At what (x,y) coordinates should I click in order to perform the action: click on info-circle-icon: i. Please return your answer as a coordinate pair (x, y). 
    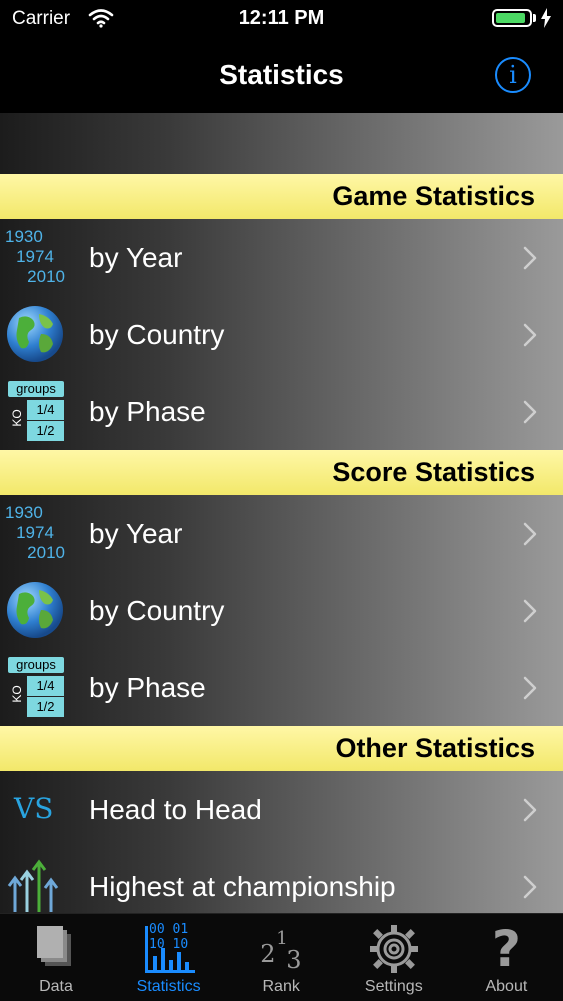
    Looking at the image, I should click on (513, 75).